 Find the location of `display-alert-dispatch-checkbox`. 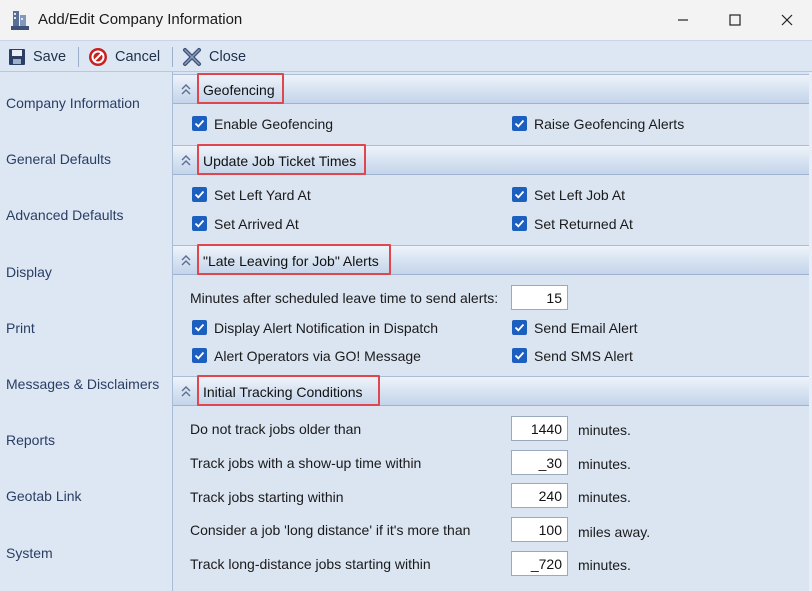

display-alert-dispatch-checkbox is located at coordinates (199, 327).